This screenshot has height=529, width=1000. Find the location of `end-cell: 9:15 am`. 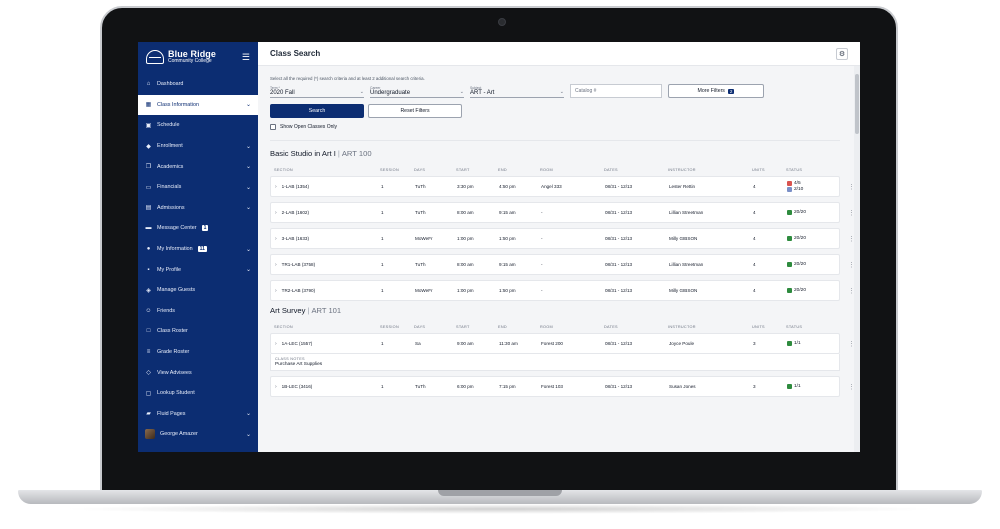

end-cell: 9:15 am is located at coordinates (507, 264).